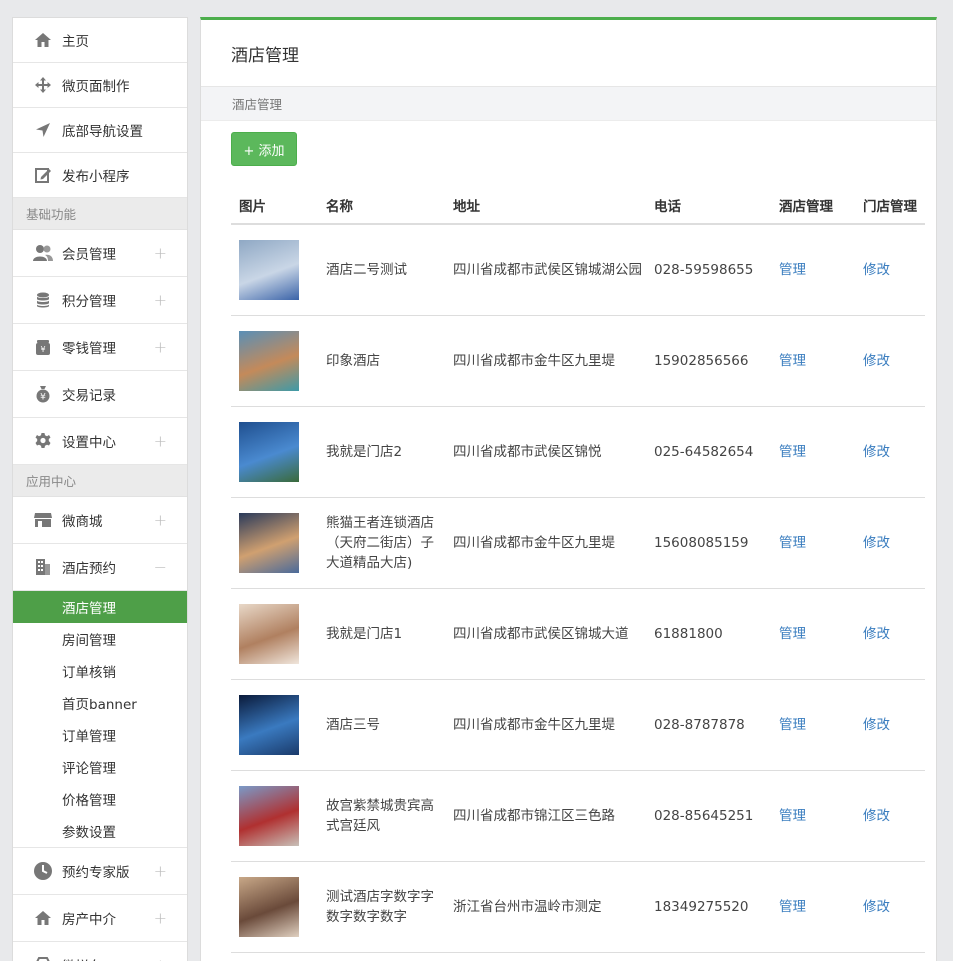 This screenshot has width=953, height=961. I want to click on store-icon, so click(43, 520).